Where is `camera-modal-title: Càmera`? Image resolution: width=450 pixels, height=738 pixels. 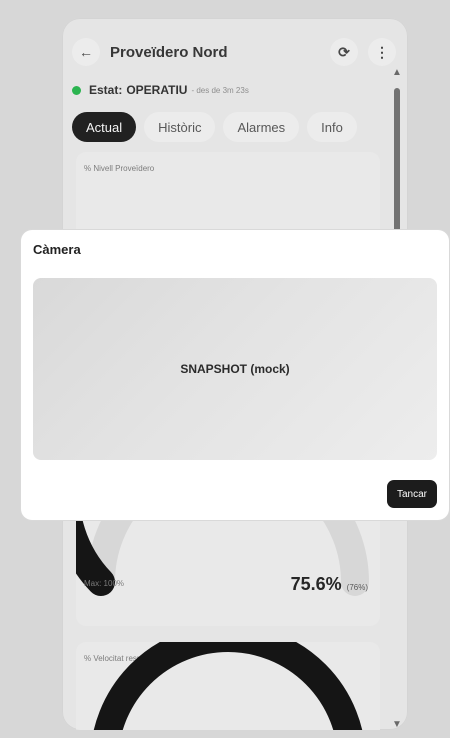
camera-modal-title: Càmera is located at coordinates (57, 249).